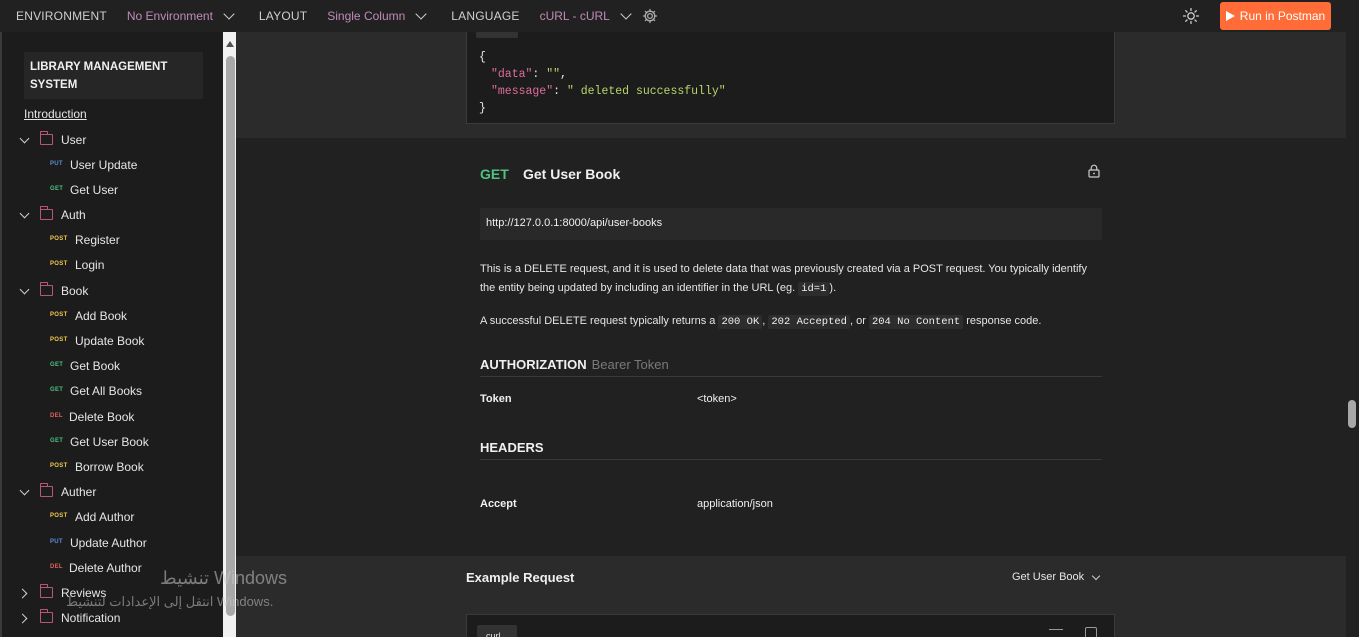  I want to click on request-update-author: PUT Update Author, so click(112, 544).